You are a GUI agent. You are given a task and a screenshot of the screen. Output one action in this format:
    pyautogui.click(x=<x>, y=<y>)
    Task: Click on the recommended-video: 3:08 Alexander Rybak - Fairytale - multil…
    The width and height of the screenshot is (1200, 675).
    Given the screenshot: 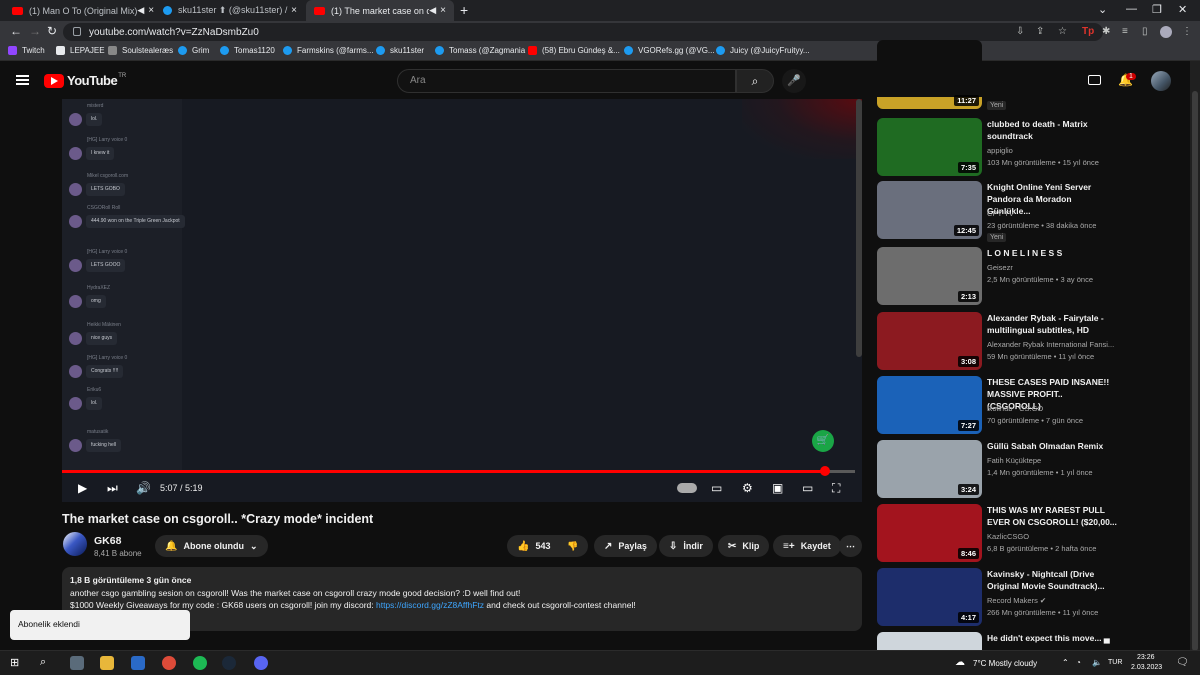 What is the action you would take?
    pyautogui.click(x=997, y=341)
    